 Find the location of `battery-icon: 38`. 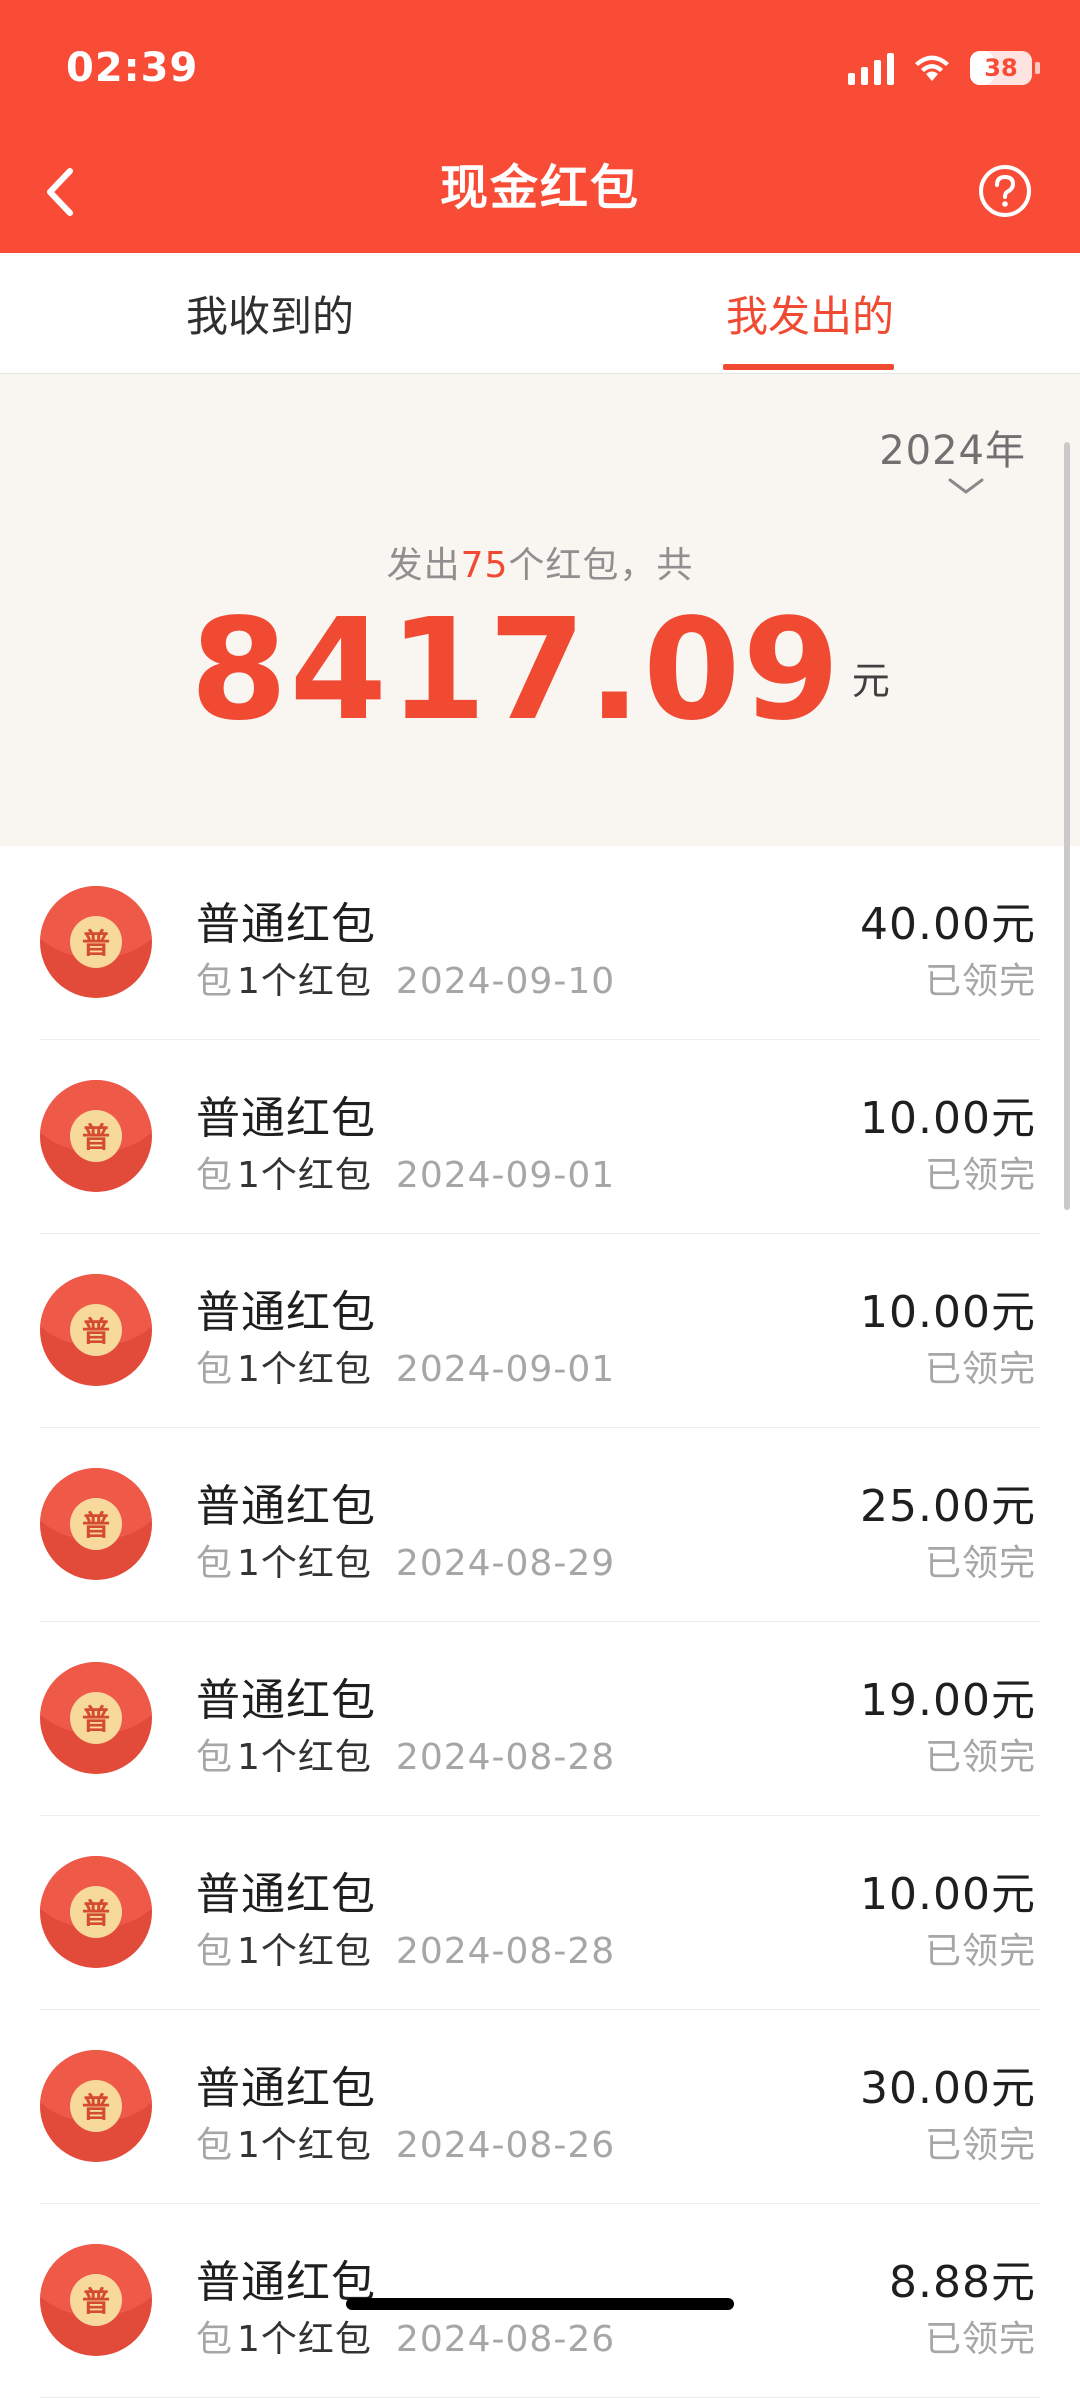

battery-icon: 38 is located at coordinates (1005, 68).